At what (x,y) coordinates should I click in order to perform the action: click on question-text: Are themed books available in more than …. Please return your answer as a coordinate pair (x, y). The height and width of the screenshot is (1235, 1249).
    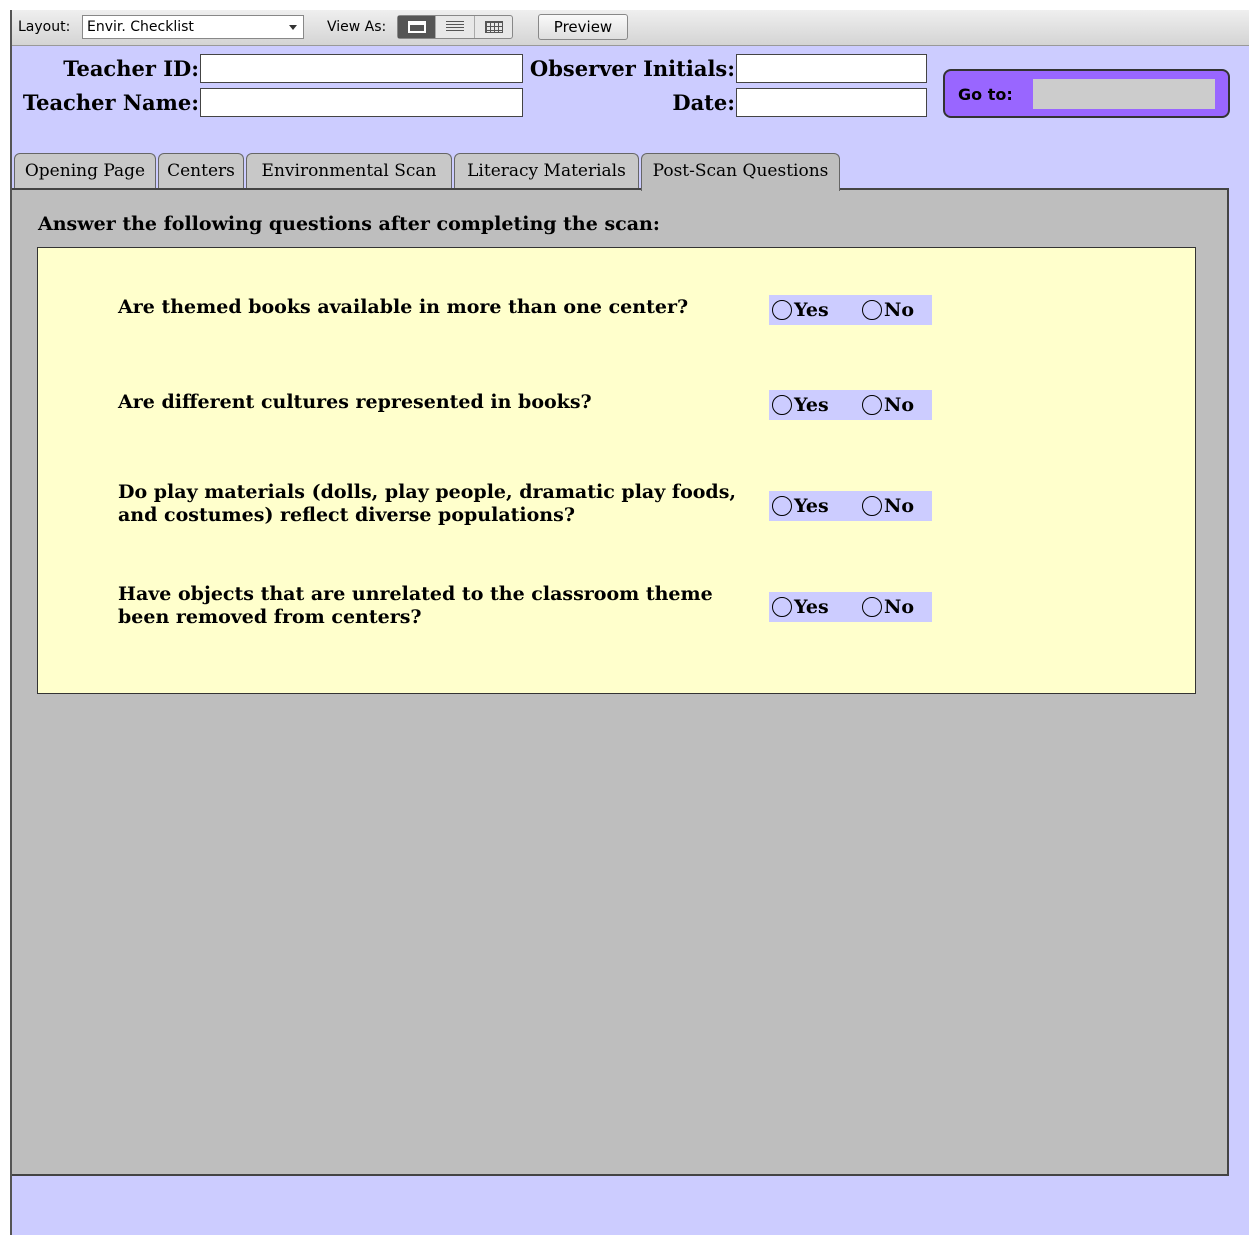
    Looking at the image, I should click on (403, 307).